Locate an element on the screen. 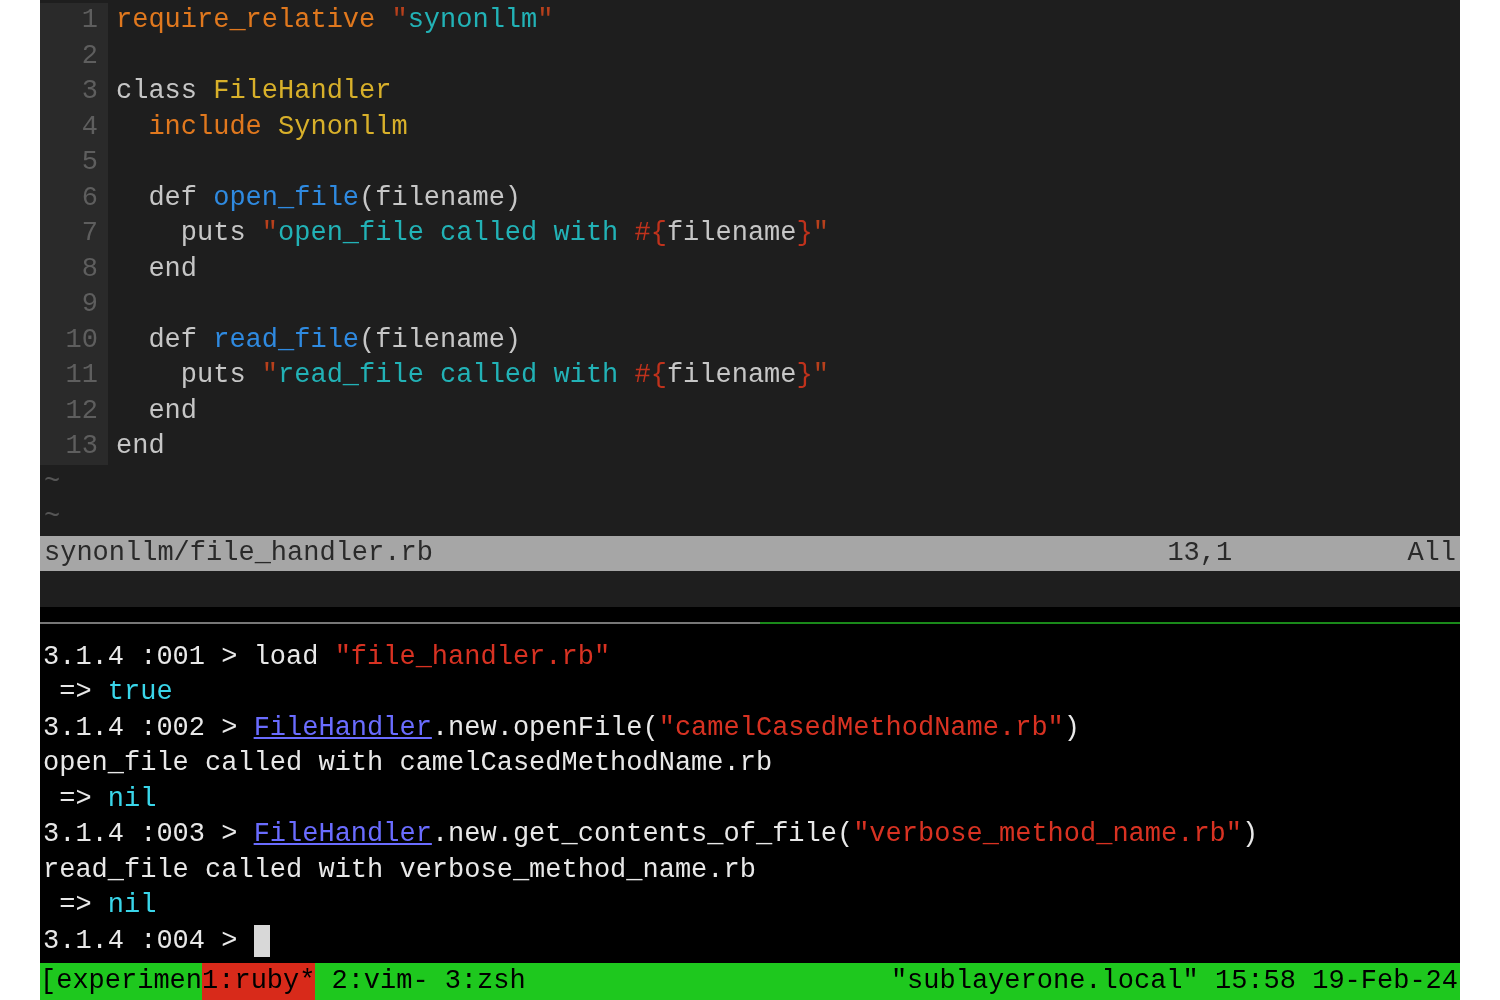 The width and height of the screenshot is (1500, 1000). code-line: class FileHandler is located at coordinates (253, 91).